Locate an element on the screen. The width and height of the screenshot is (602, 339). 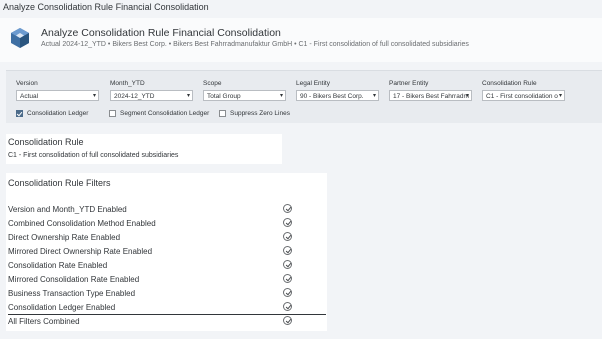
list-item: Combined Consolidation Method Enabled is located at coordinates (167, 223).